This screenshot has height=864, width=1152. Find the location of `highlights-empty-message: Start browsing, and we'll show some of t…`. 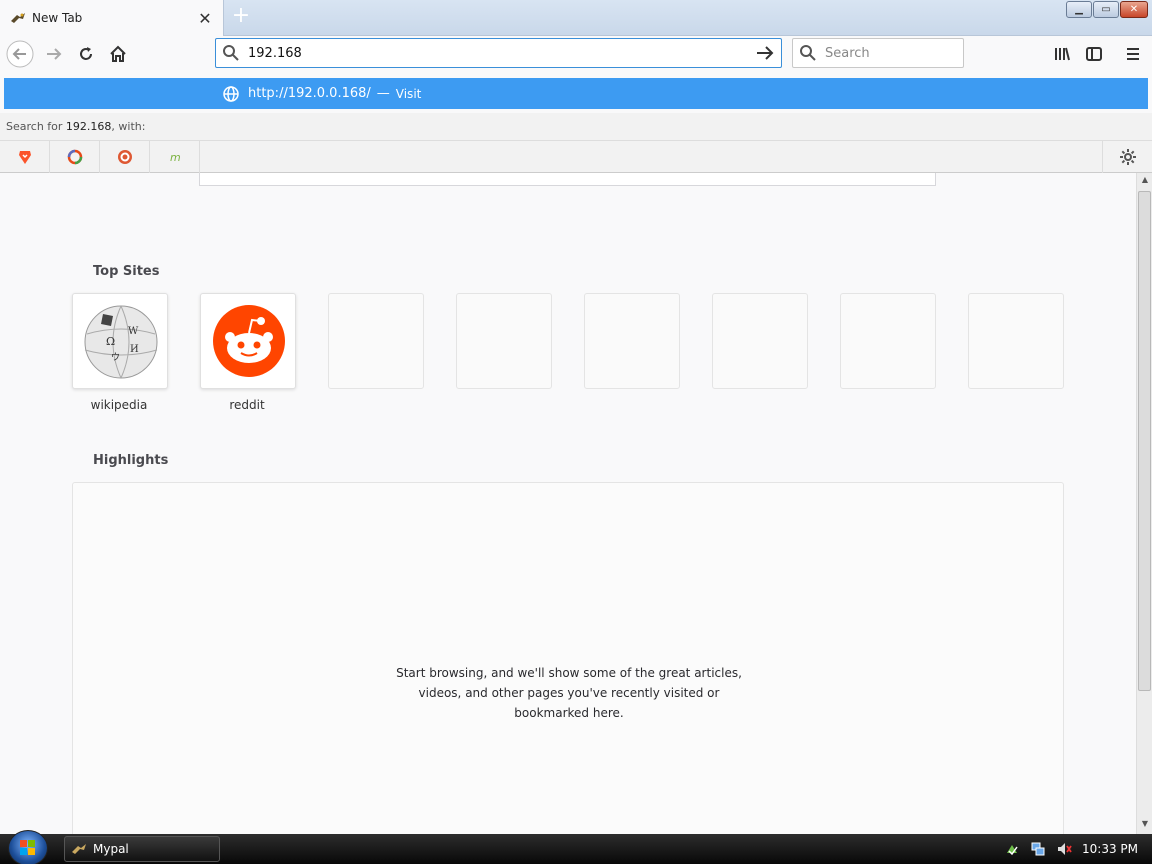

highlights-empty-message: Start browsing, and we'll show some of t… is located at coordinates (569, 693).